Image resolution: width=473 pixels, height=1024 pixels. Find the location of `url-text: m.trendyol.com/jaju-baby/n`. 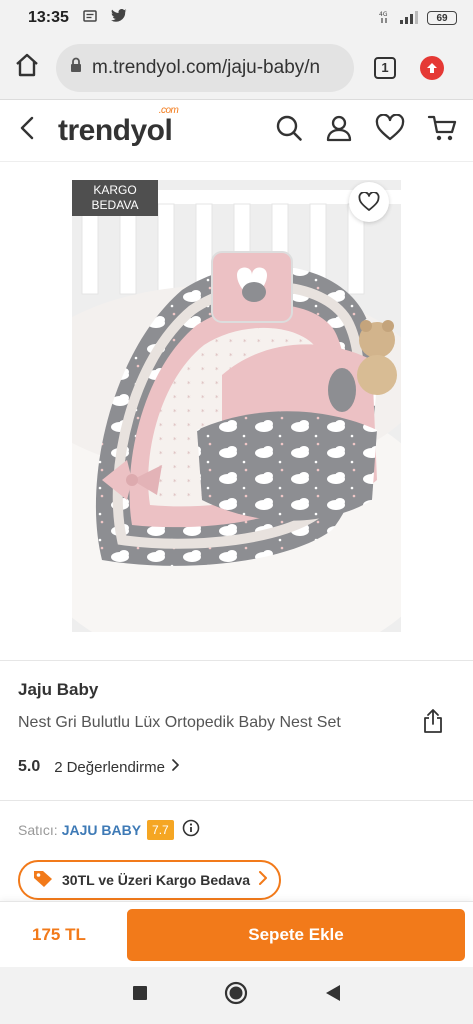

url-text: m.trendyol.com/jaju-baby/n is located at coordinates (206, 67).